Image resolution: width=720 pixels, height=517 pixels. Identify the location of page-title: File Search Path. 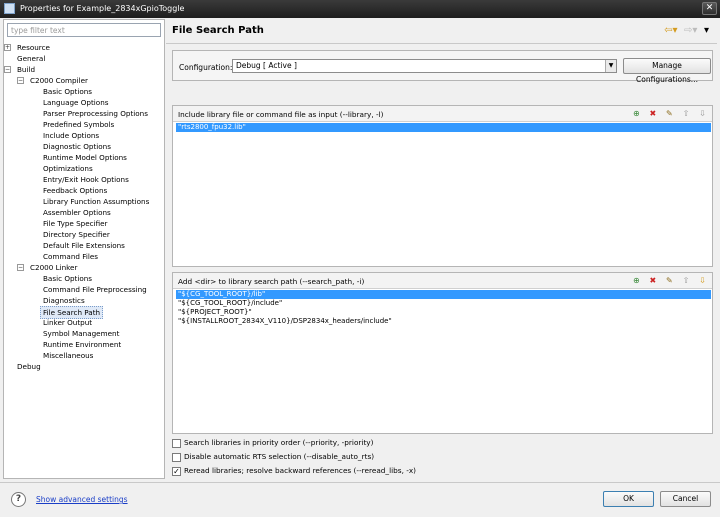
(218, 30).